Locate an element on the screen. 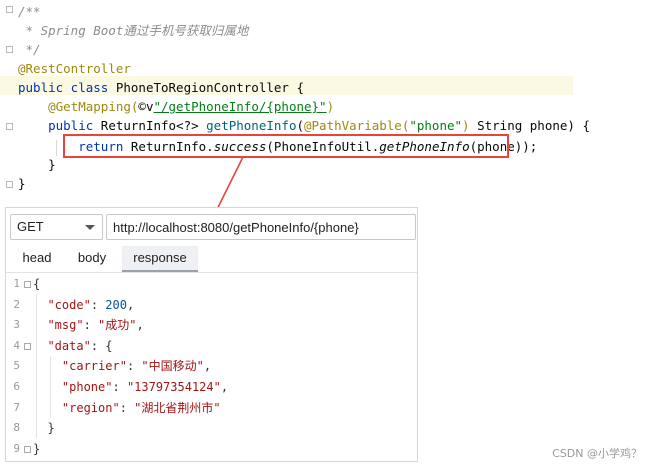 The width and height of the screenshot is (648, 467). response-line: "code": 200, is located at coordinates (83, 305).